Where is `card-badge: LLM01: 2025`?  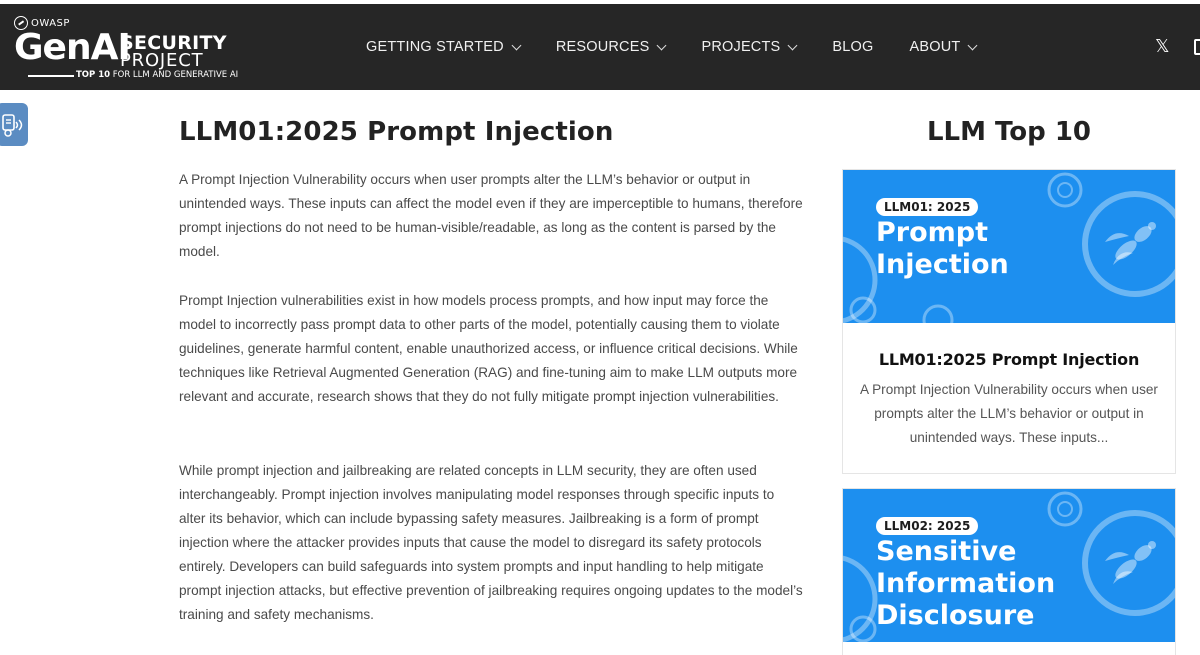 card-badge: LLM01: 2025 is located at coordinates (927, 207).